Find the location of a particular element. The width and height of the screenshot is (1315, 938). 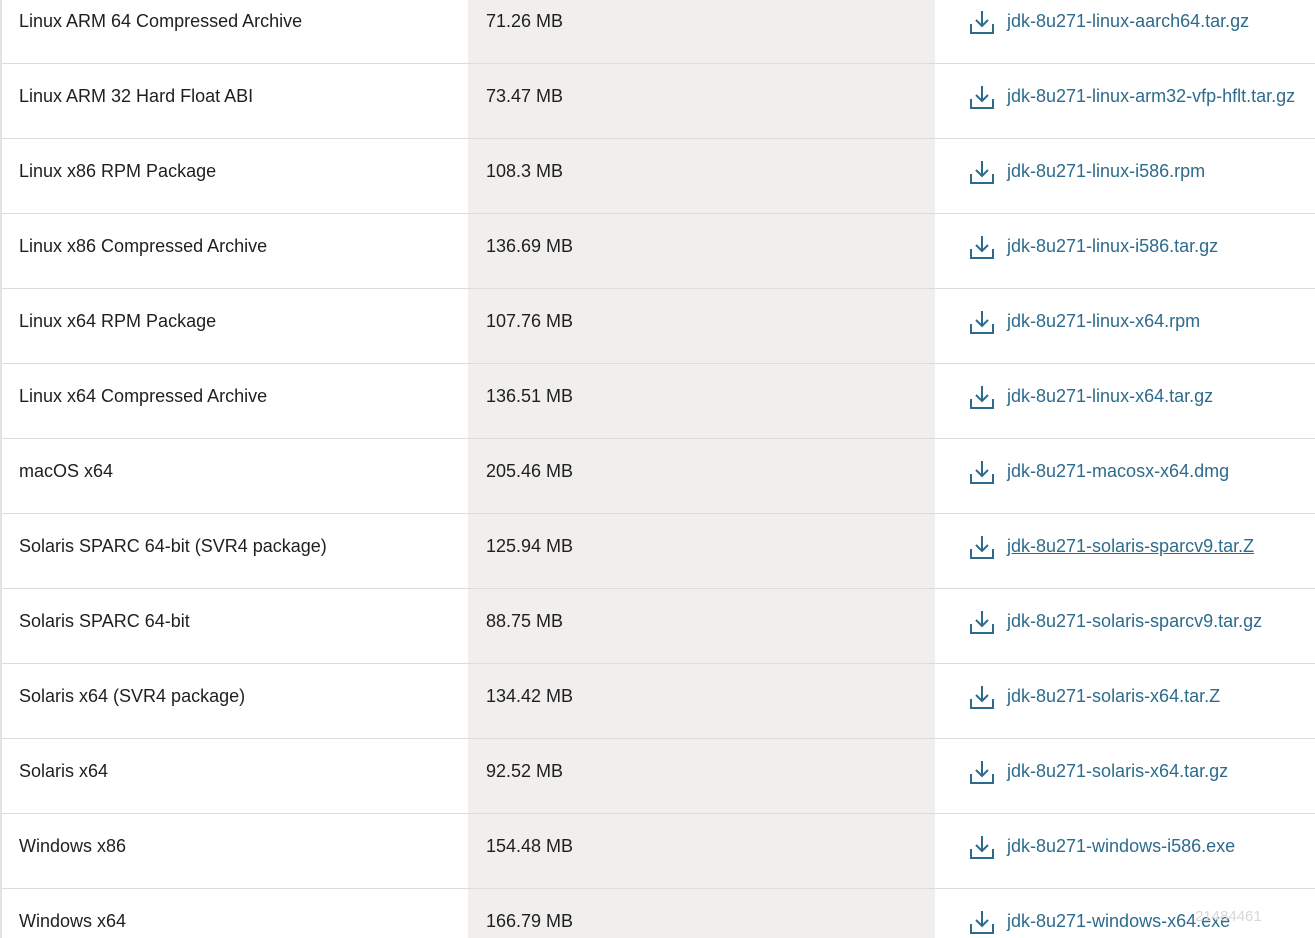

download-cell: jdk-8u271-linux-aarch64.tar.gz is located at coordinates (1108, 29).